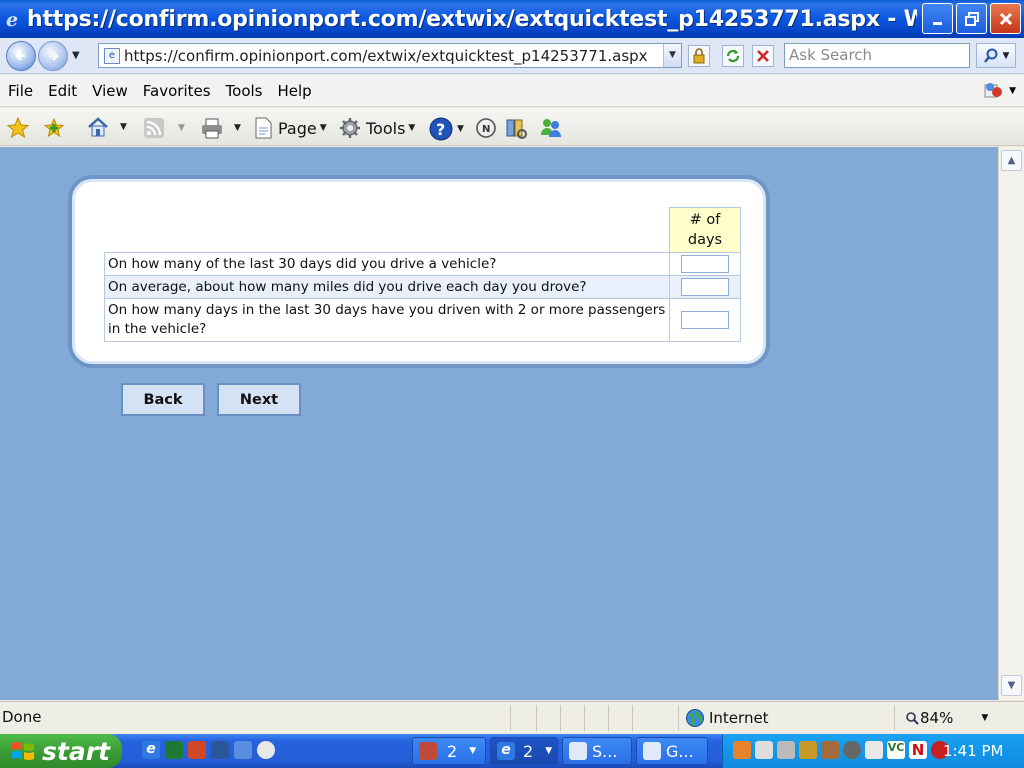 The height and width of the screenshot is (768, 1024). What do you see at coordinates (62, 91) in the screenshot?
I see `menu-edit: Edit` at bounding box center [62, 91].